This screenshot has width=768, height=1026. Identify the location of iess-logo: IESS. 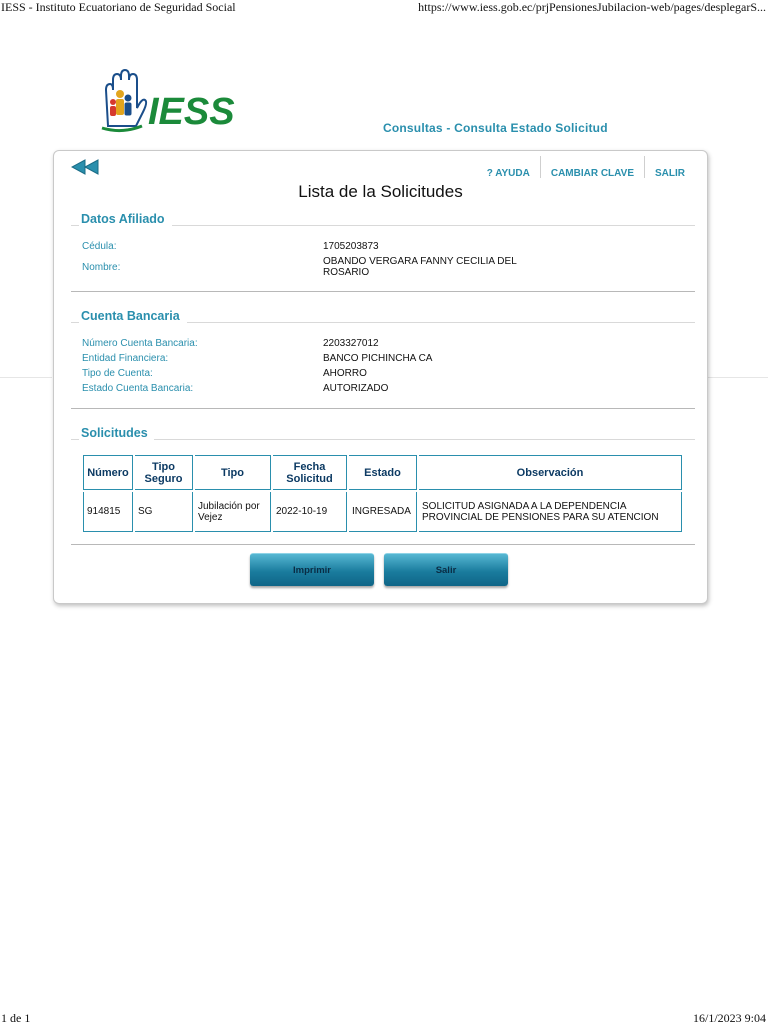
(168, 100).